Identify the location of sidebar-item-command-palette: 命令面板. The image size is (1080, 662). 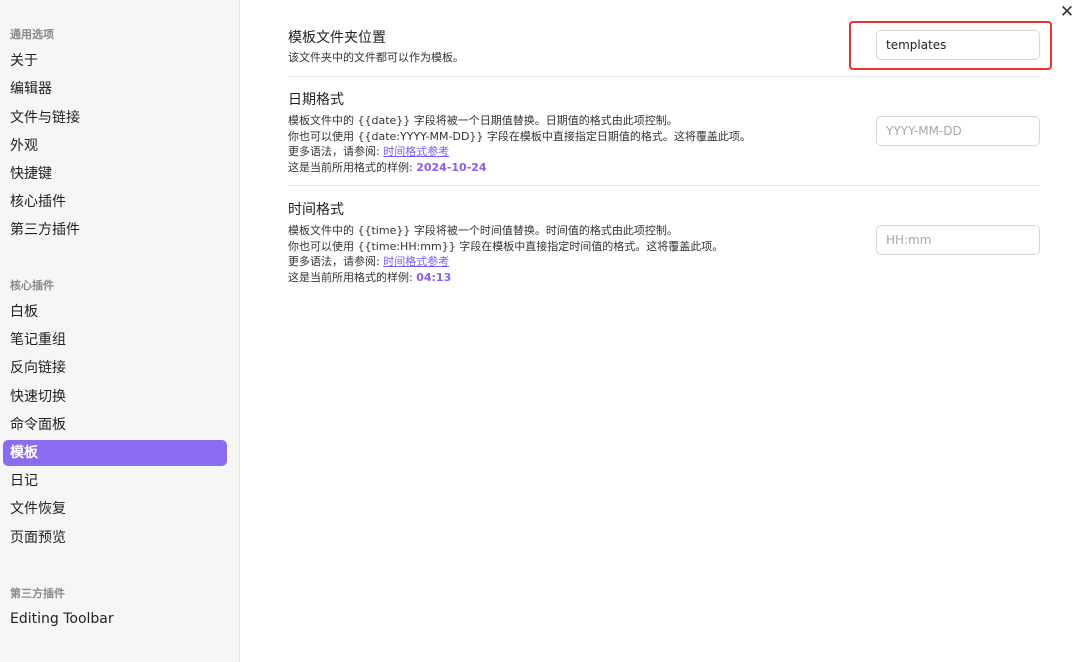
(115, 425).